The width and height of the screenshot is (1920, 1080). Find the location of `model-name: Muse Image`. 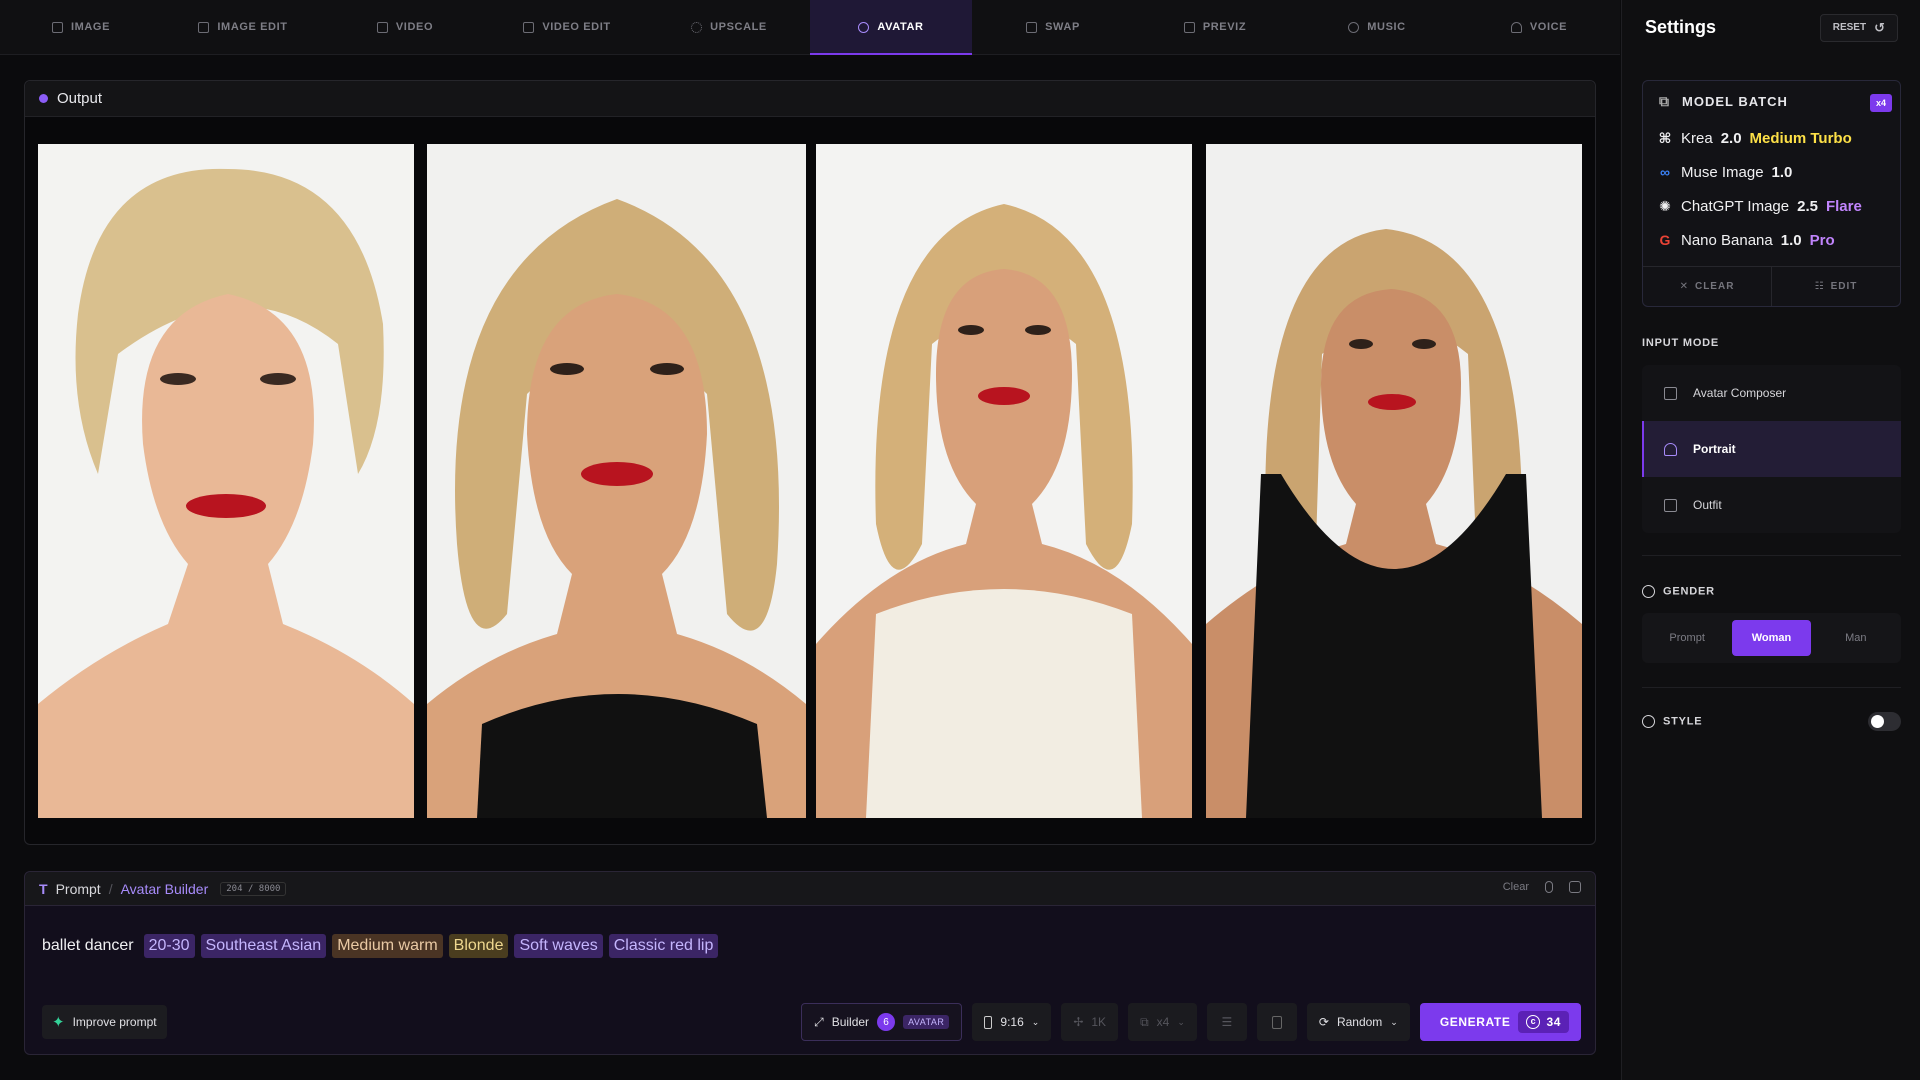

model-name: Muse Image is located at coordinates (1722, 172).